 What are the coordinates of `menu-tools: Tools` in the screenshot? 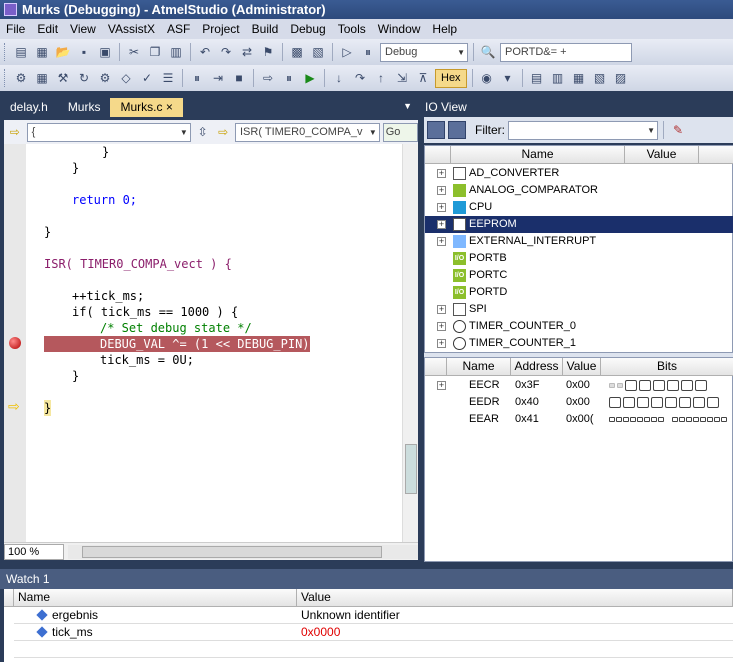 It's located at (352, 29).